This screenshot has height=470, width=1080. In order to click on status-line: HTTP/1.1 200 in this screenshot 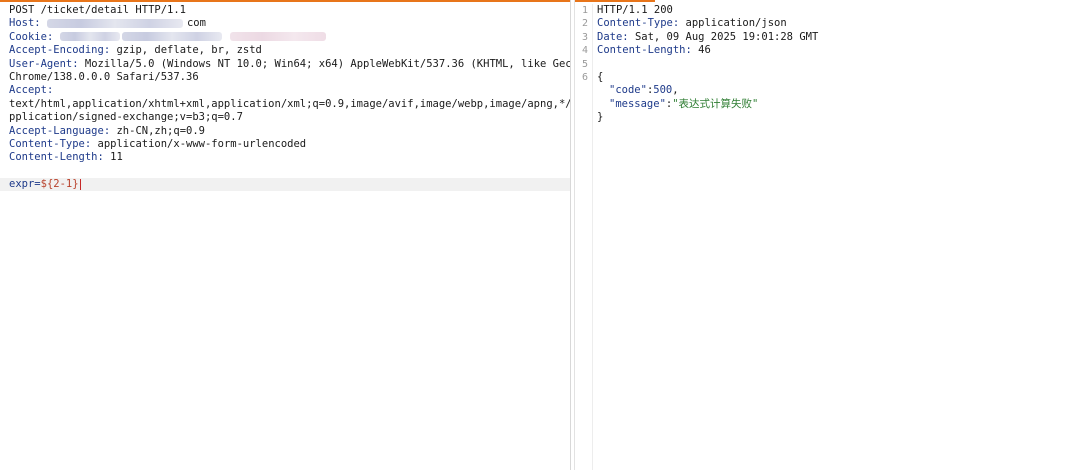, I will do `click(635, 10)`.